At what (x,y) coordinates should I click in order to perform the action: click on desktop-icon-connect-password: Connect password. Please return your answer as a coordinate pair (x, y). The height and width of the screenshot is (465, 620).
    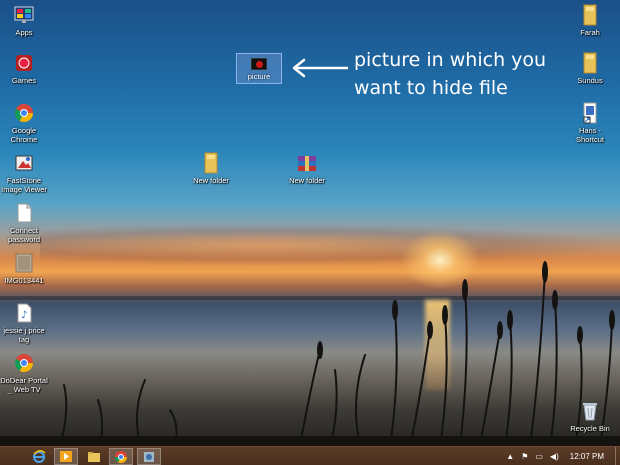
    Looking at the image, I should click on (24, 223).